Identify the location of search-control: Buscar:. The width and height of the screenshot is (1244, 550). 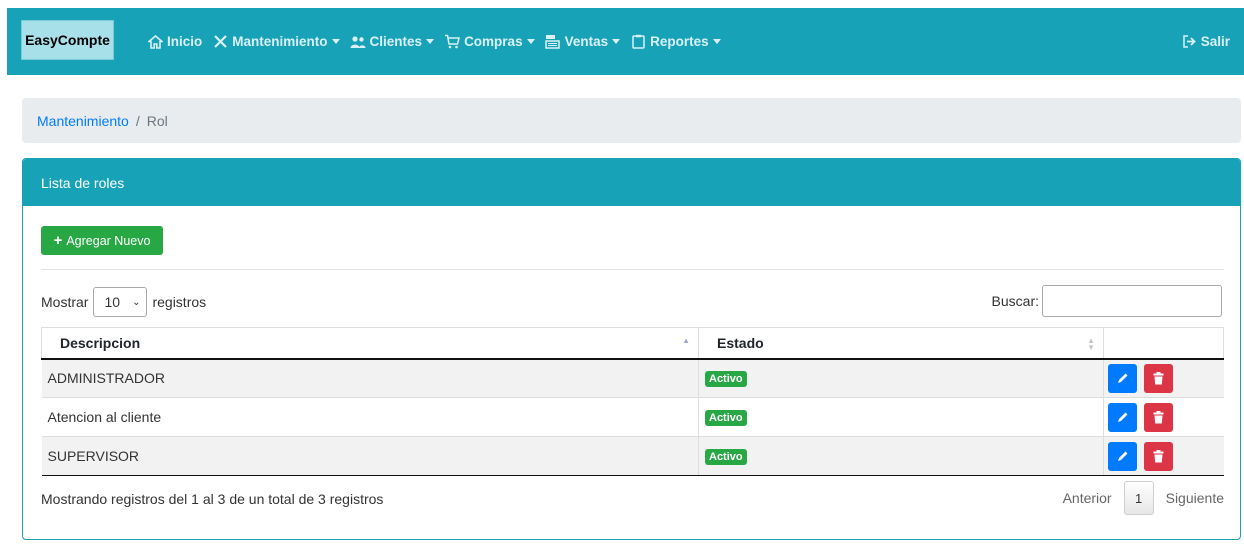
(1107, 301).